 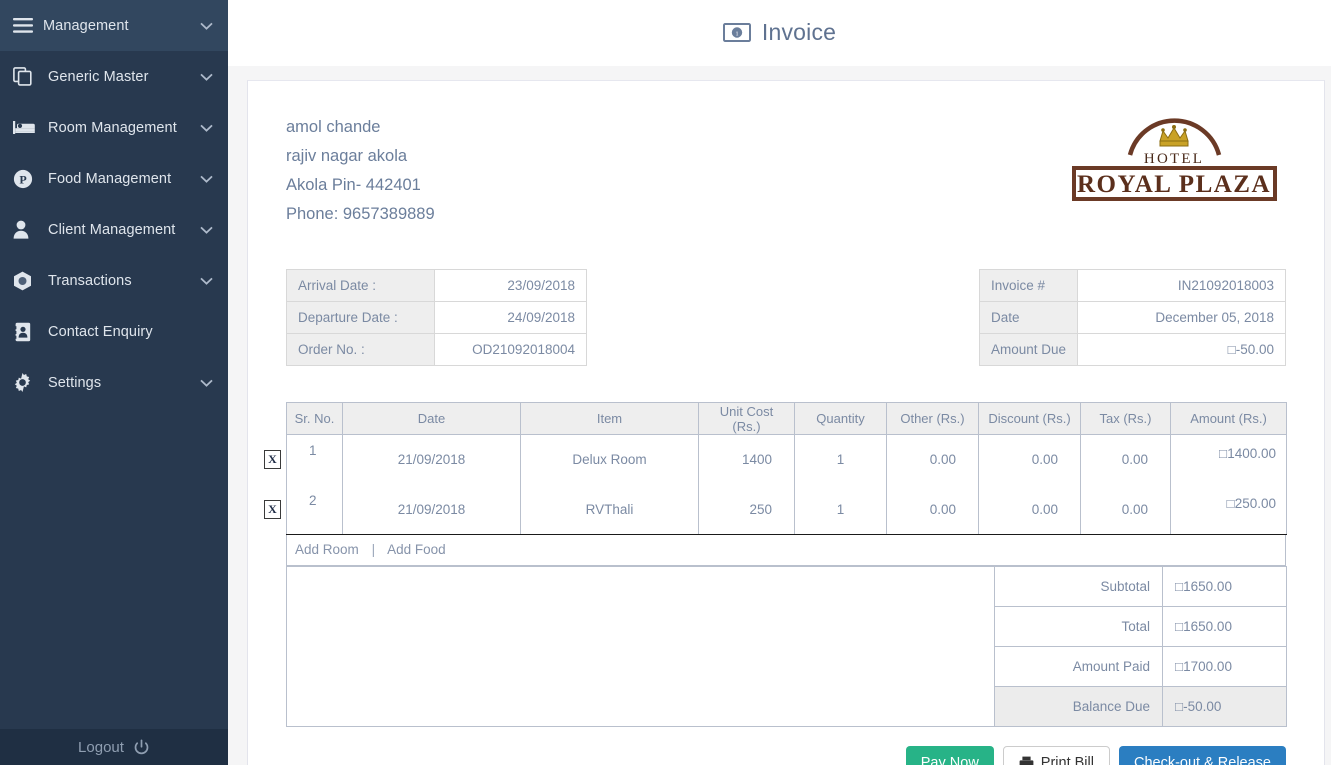 What do you see at coordinates (746, 459) in the screenshot?
I see `cell-unit-cost: 1400` at bounding box center [746, 459].